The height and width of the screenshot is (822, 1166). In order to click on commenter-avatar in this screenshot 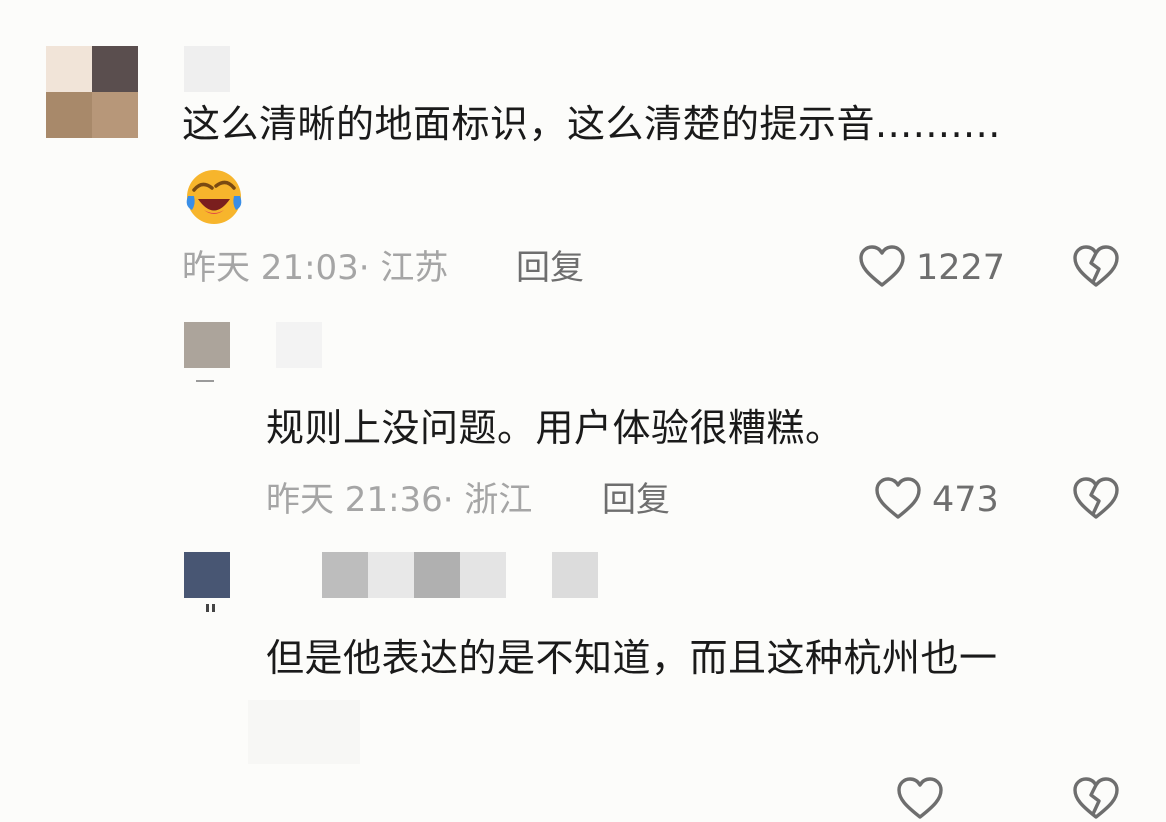, I will do `click(92, 92)`.